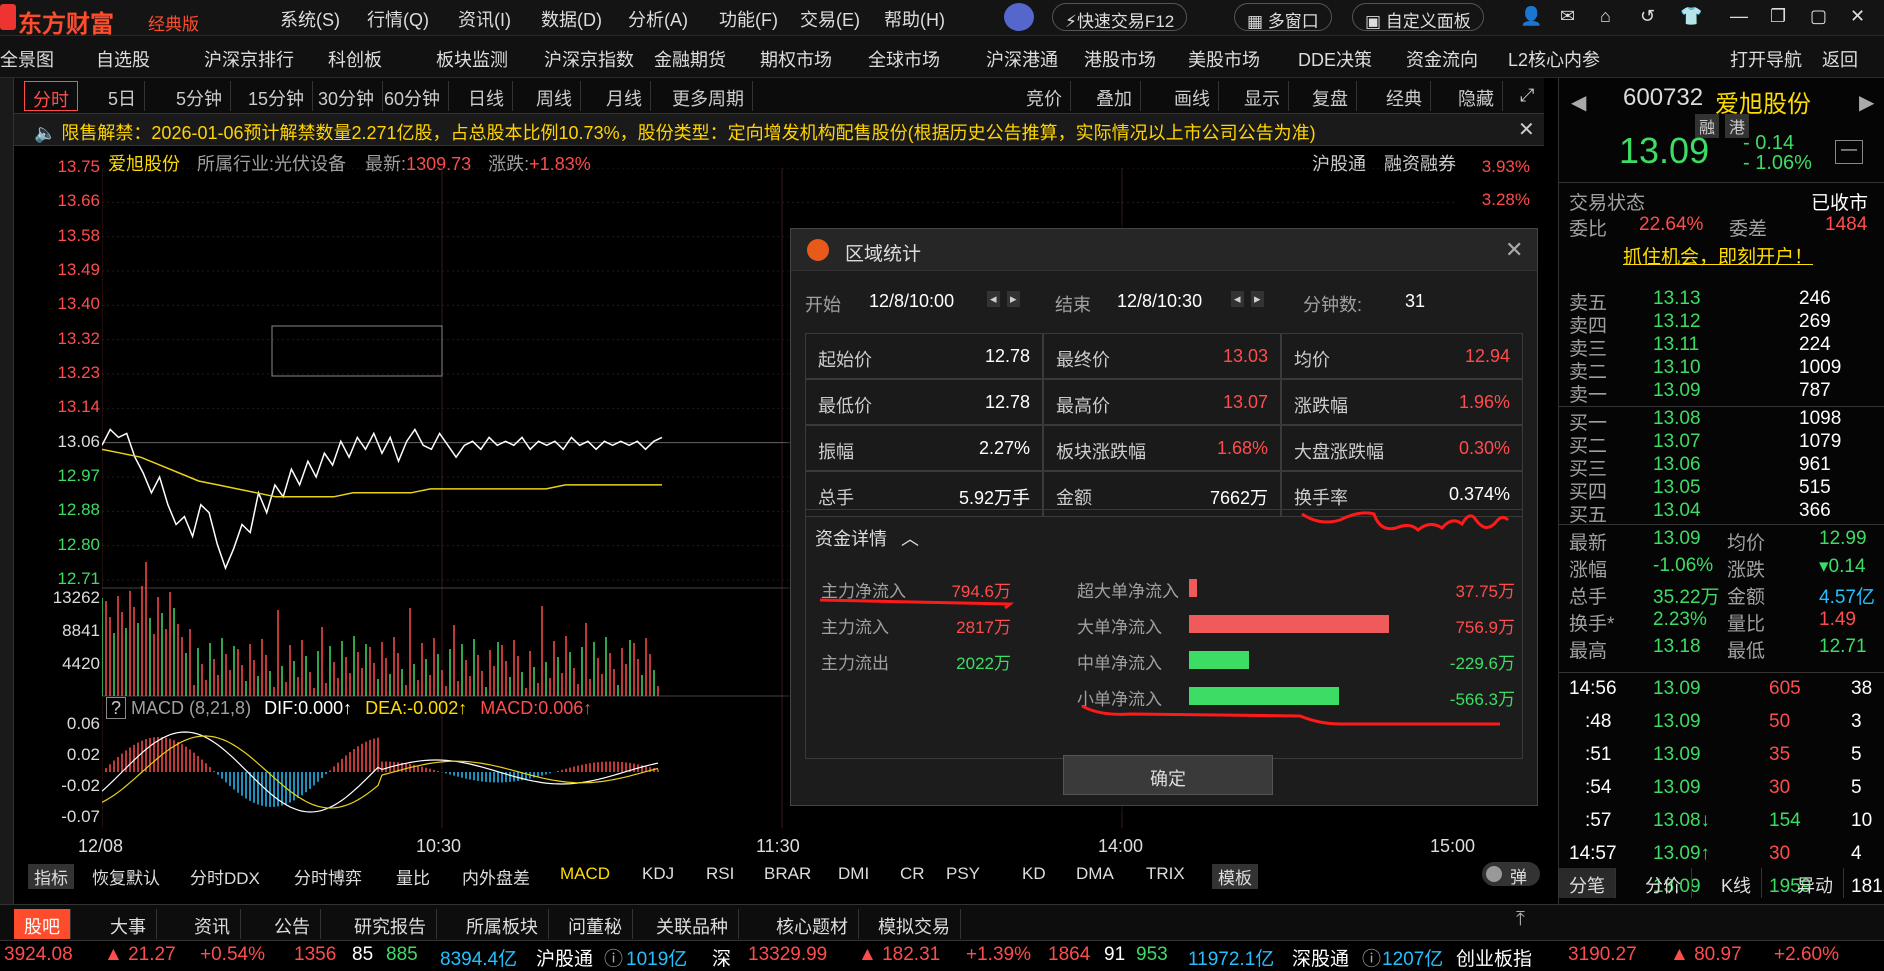 Image resolution: width=1884 pixels, height=971 pixels. I want to click on ask-row-0: 卖五 13.13 246, so click(1724, 301).